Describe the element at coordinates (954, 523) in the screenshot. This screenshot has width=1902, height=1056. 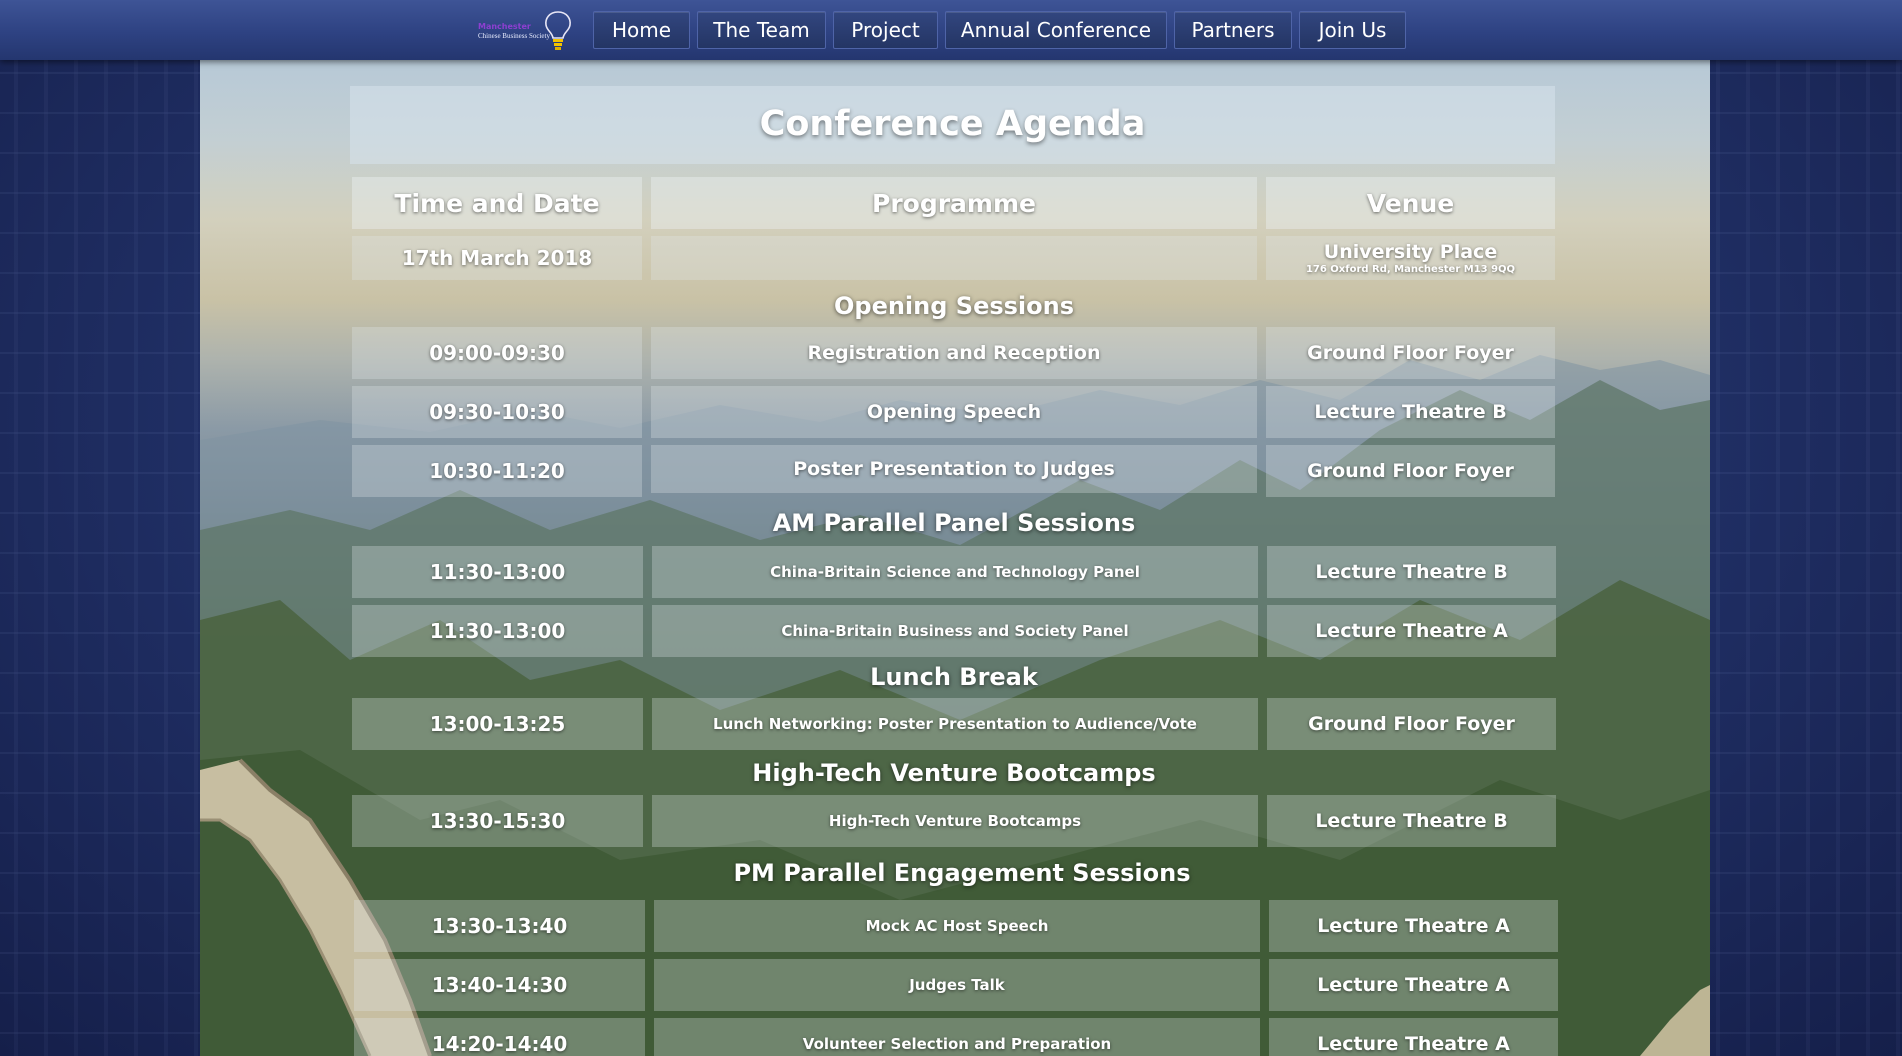
I see `section-title: AM Parallel Panel Sessions` at that location.